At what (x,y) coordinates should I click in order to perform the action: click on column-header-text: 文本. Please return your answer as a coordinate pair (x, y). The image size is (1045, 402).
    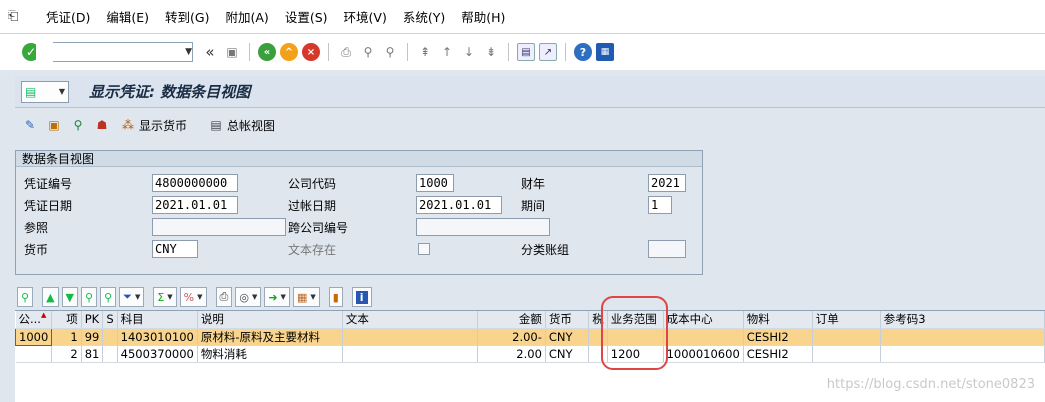
    Looking at the image, I should click on (410, 320).